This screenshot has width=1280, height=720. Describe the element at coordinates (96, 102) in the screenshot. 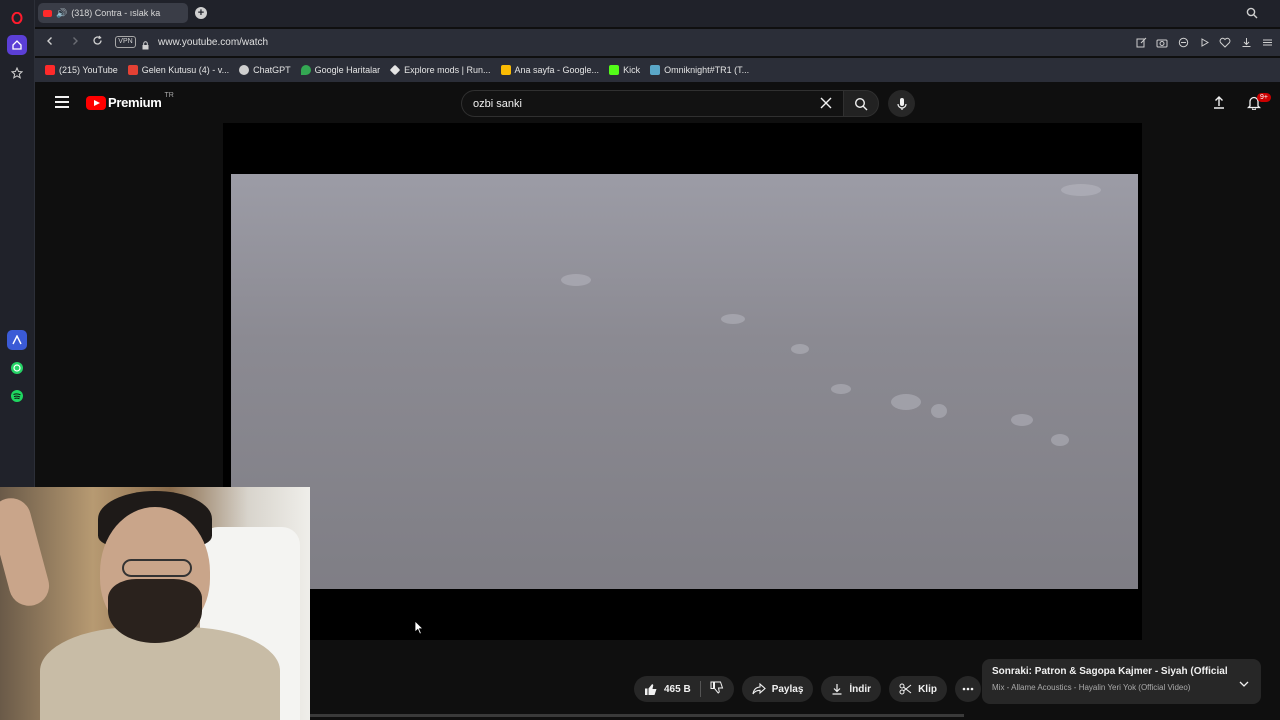

I see `youtube-play-icon` at that location.